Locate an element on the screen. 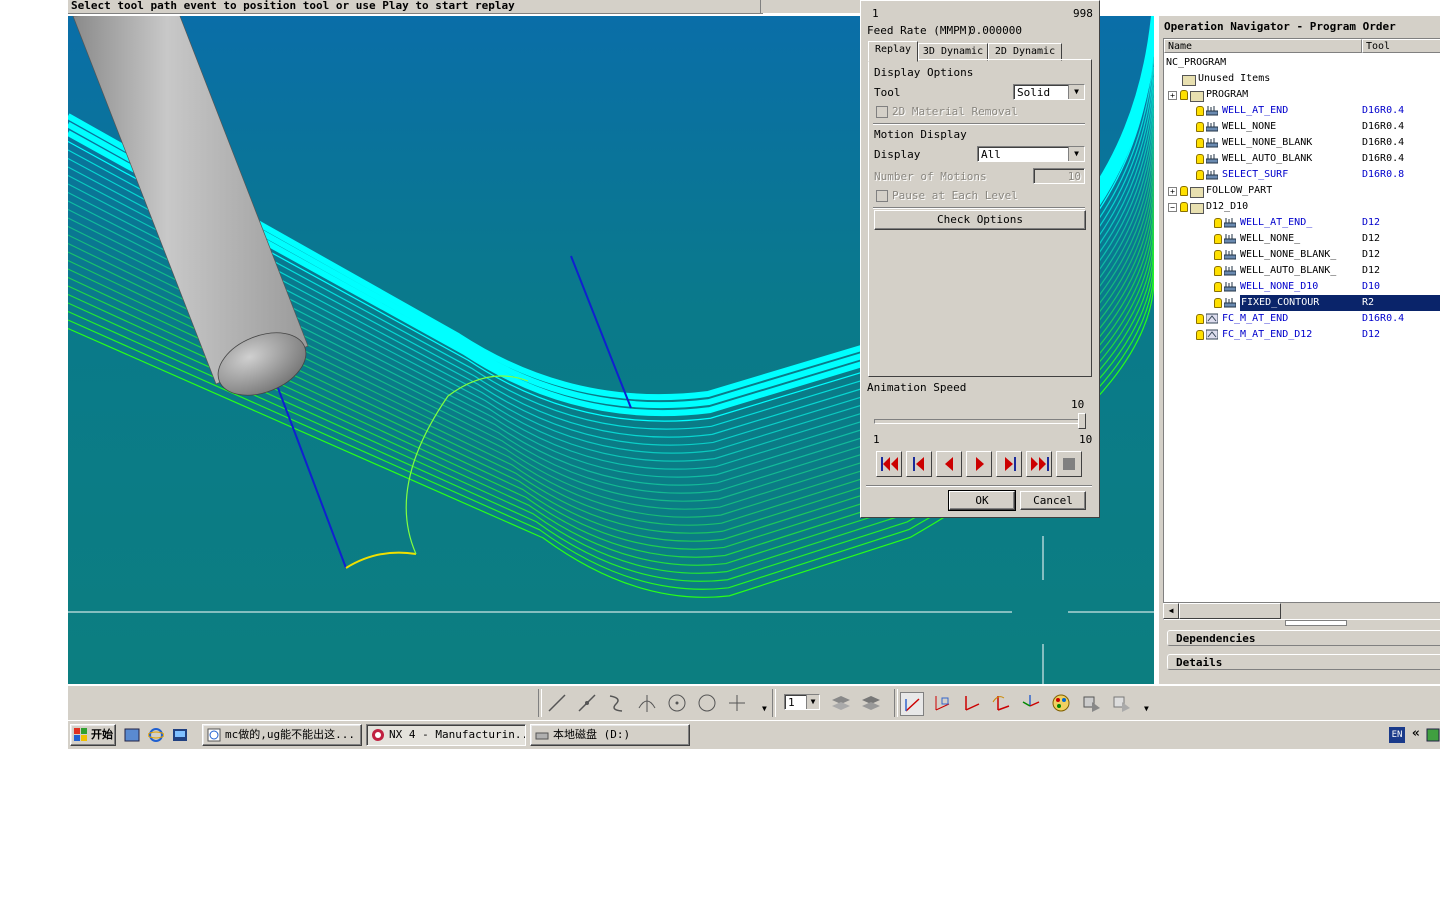 This screenshot has width=1440, height=900. scrollbar-thumb is located at coordinates (1230, 611).